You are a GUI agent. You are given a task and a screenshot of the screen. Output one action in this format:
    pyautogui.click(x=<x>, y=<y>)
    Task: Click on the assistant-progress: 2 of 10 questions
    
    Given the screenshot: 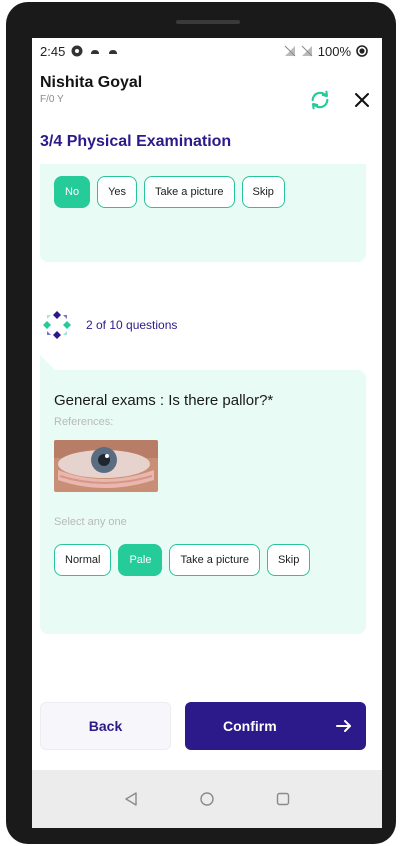 What is the action you would take?
    pyautogui.click(x=109, y=325)
    